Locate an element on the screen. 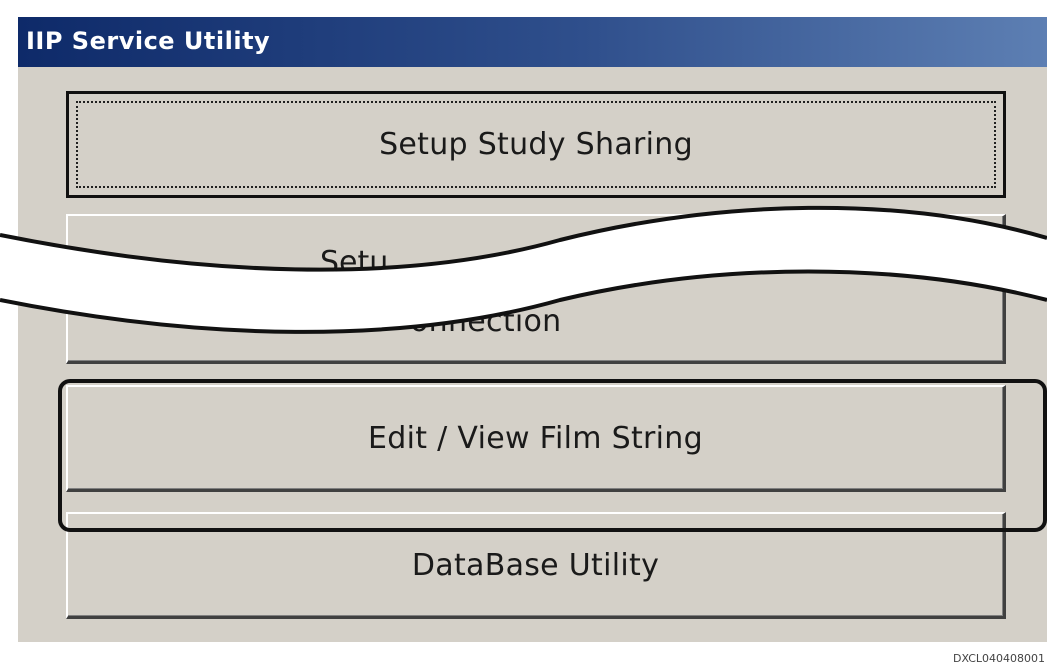  setup-study-sharing-label: Setup Study Sharing is located at coordinates (536, 144).